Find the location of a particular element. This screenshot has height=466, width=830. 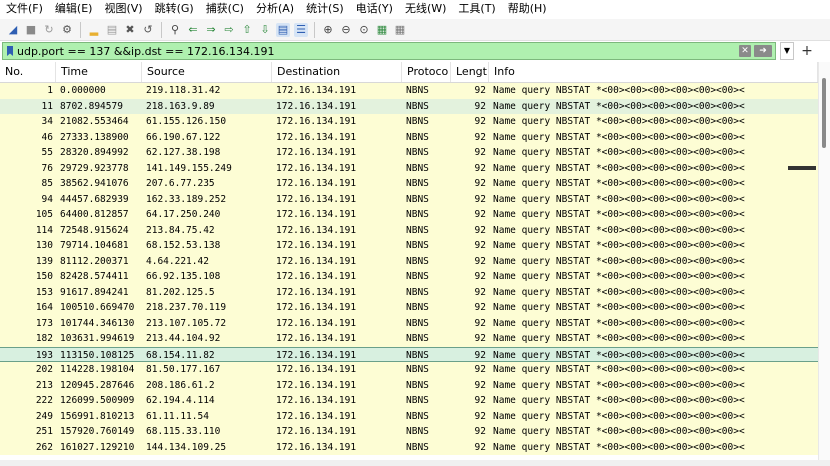

cell-no: 46 is located at coordinates (47, 137).